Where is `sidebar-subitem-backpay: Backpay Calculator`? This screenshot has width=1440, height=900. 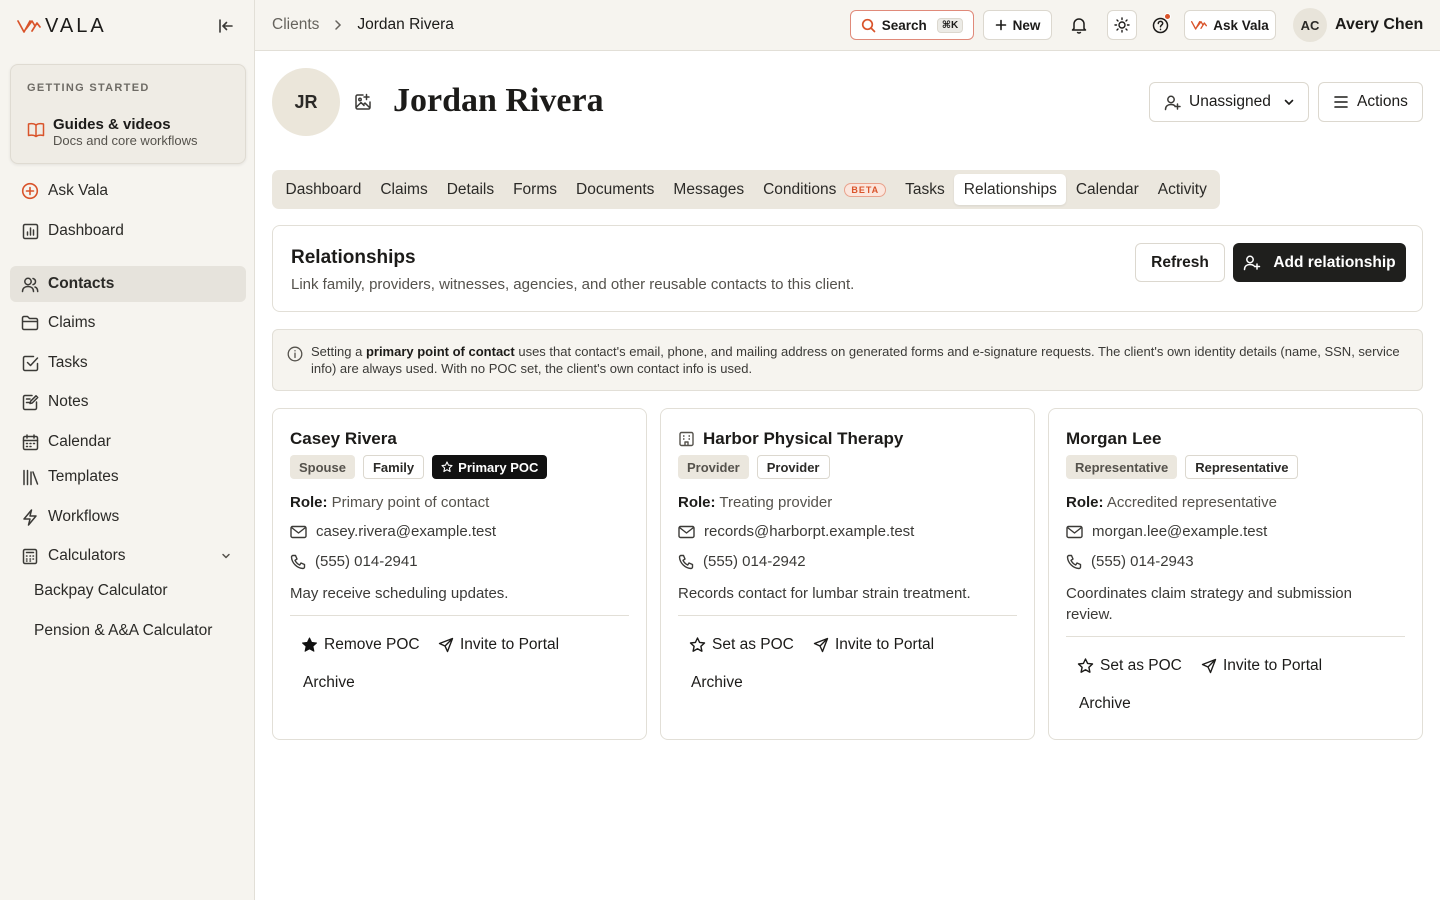 sidebar-subitem-backpay: Backpay Calculator is located at coordinates (101, 591).